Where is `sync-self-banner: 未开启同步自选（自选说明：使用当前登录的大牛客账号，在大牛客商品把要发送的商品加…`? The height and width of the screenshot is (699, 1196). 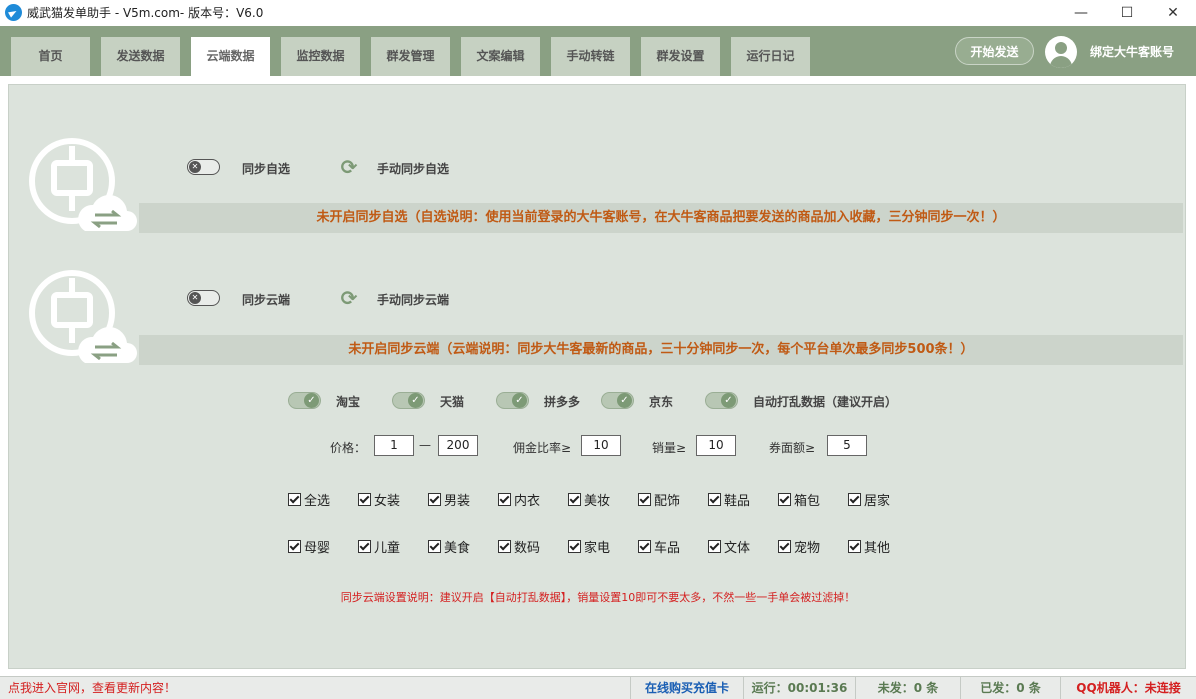 sync-self-banner: 未开启同步自选（自选说明：使用当前登录的大牛客账号，在大牛客商品把要发送的商品加… is located at coordinates (661, 218).